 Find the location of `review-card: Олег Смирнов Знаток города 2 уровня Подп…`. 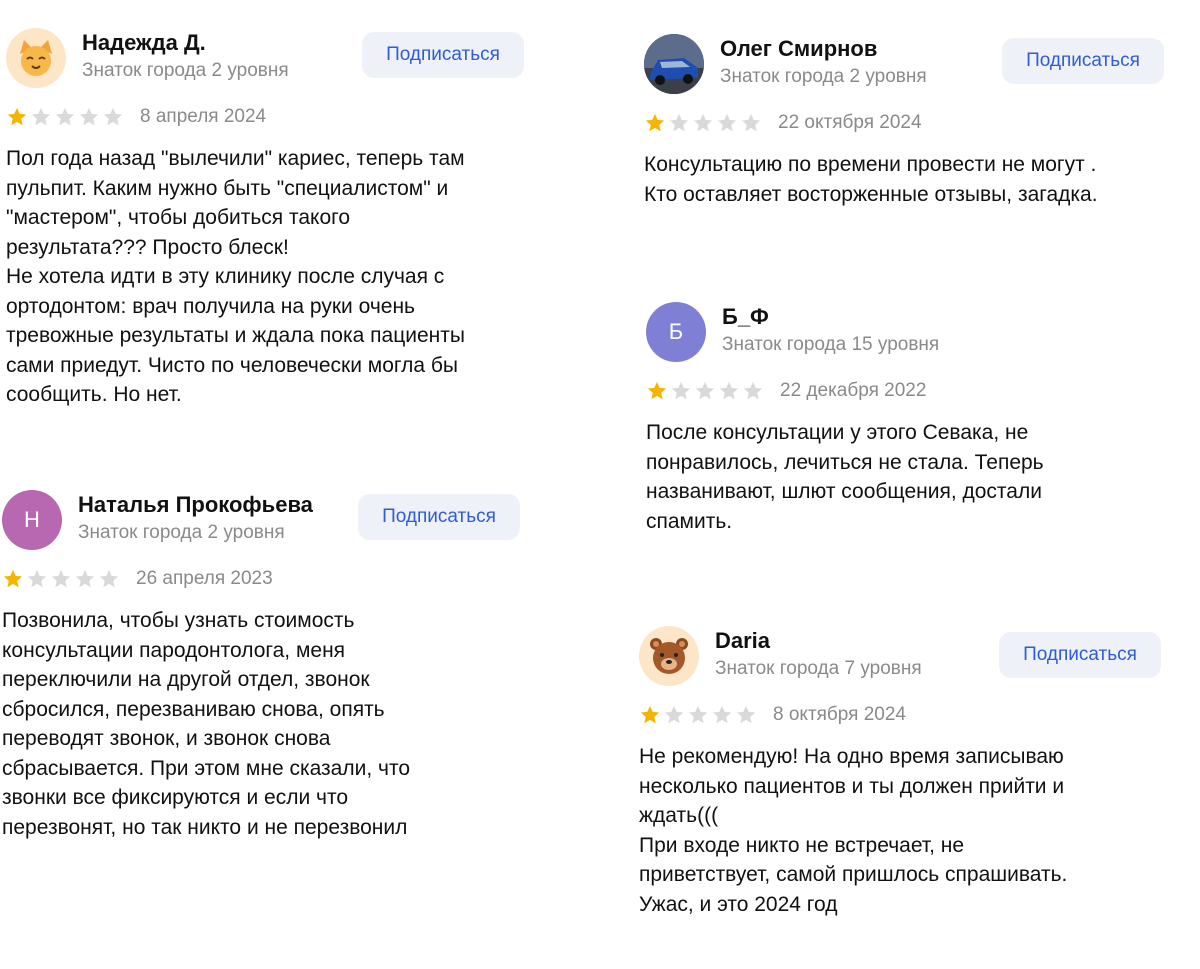

review-card: Олег Смирнов Знаток города 2 уровня Подп… is located at coordinates (909, 121).